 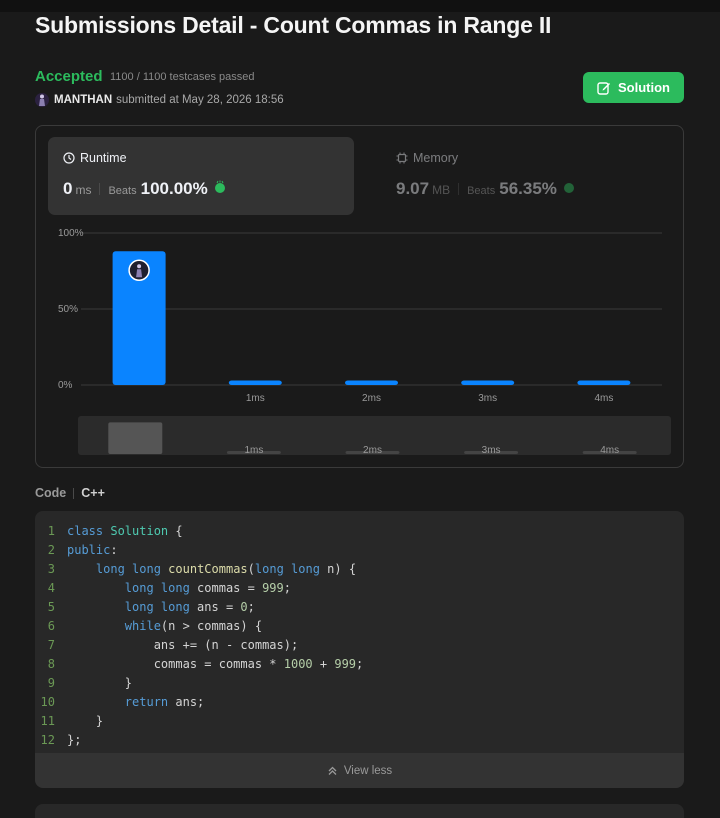 What do you see at coordinates (186, 702) in the screenshot?
I see `code-token: ans;` at bounding box center [186, 702].